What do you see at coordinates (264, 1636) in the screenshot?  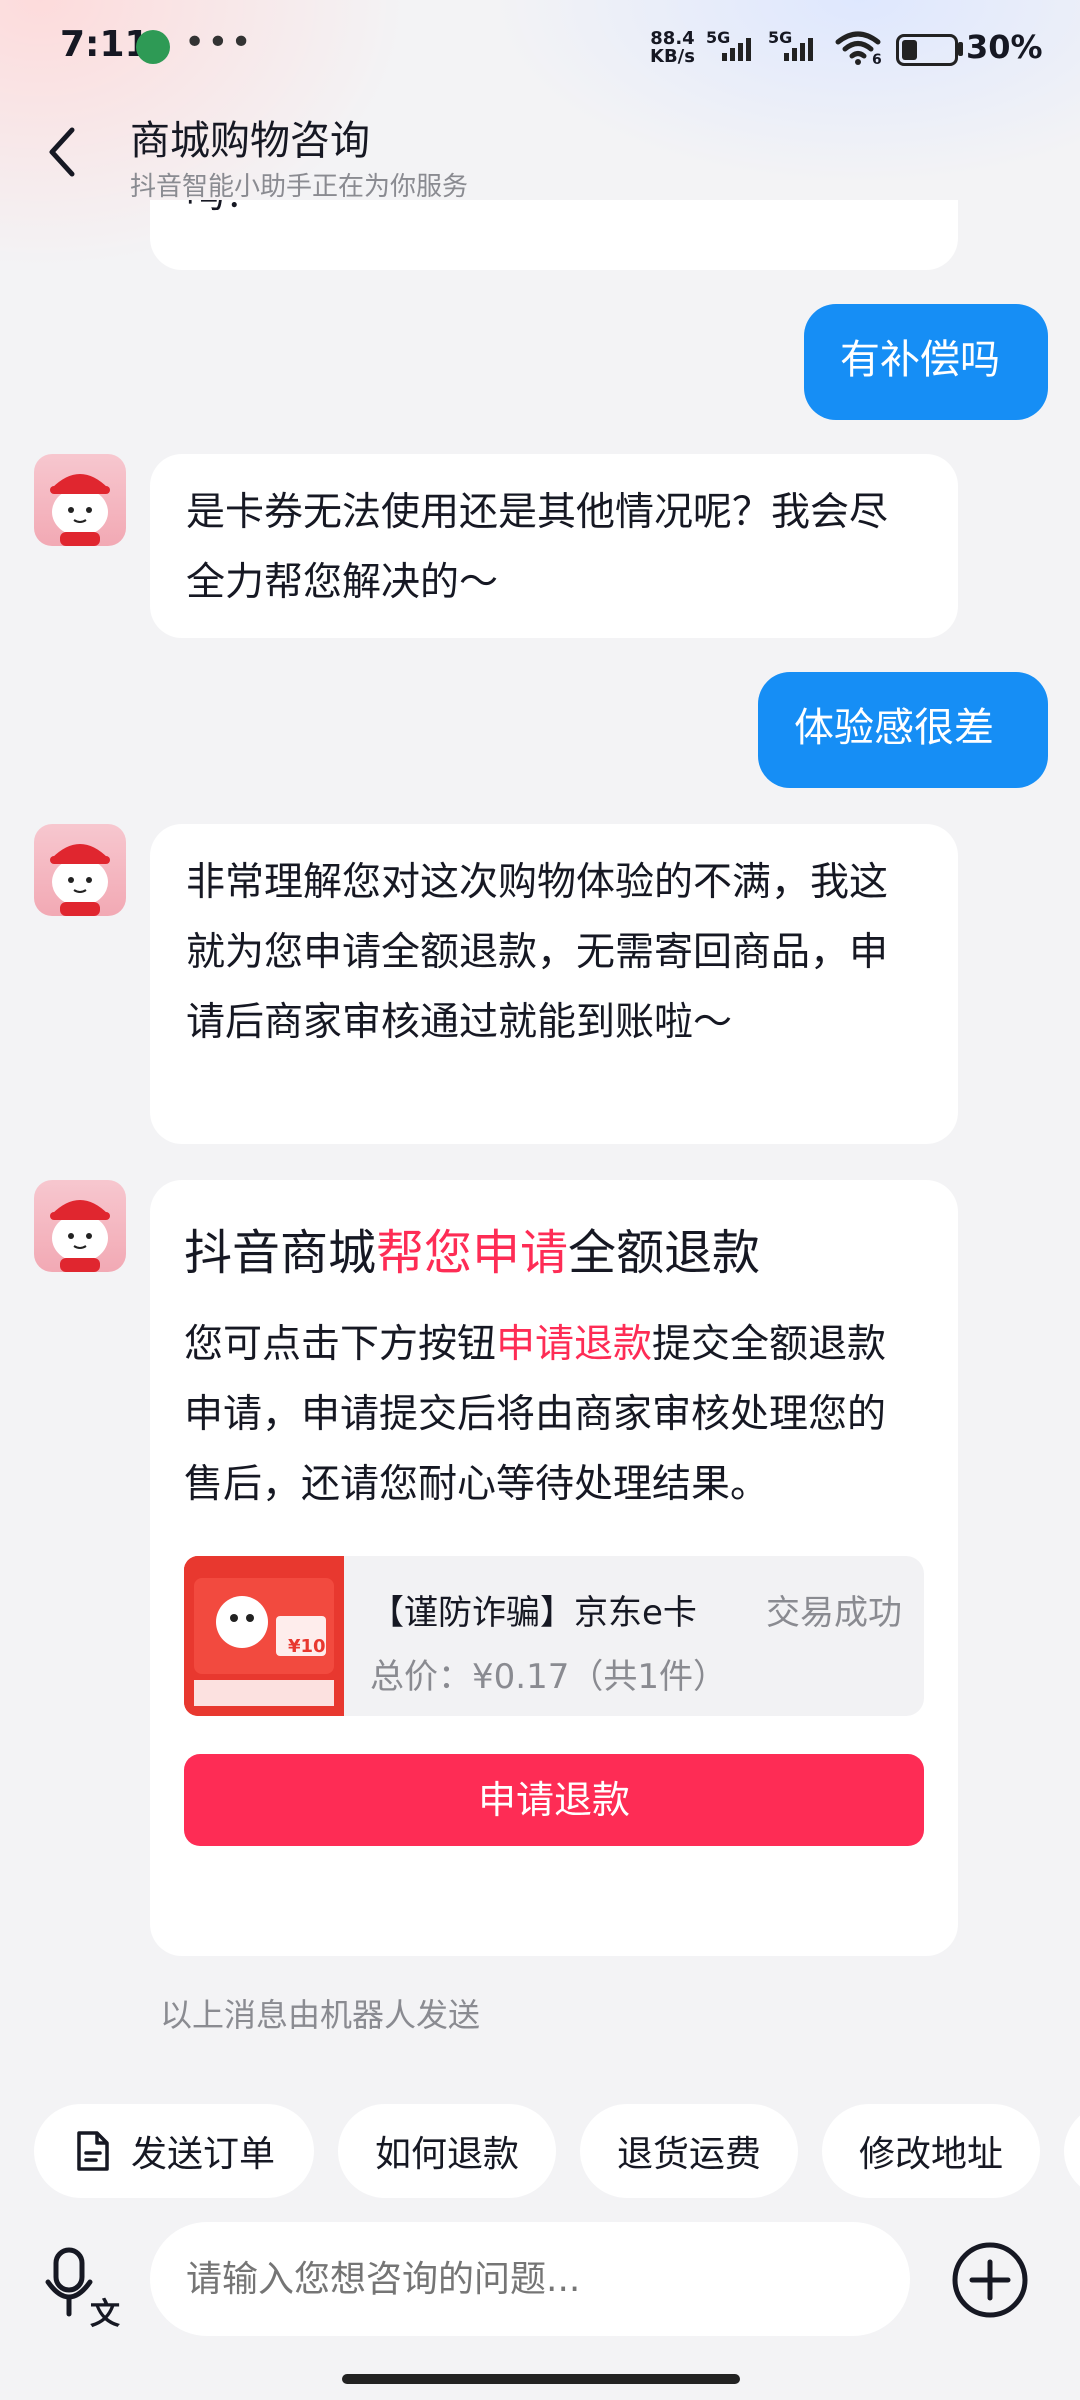 I see `product-thumbnail: ¥10` at bounding box center [264, 1636].